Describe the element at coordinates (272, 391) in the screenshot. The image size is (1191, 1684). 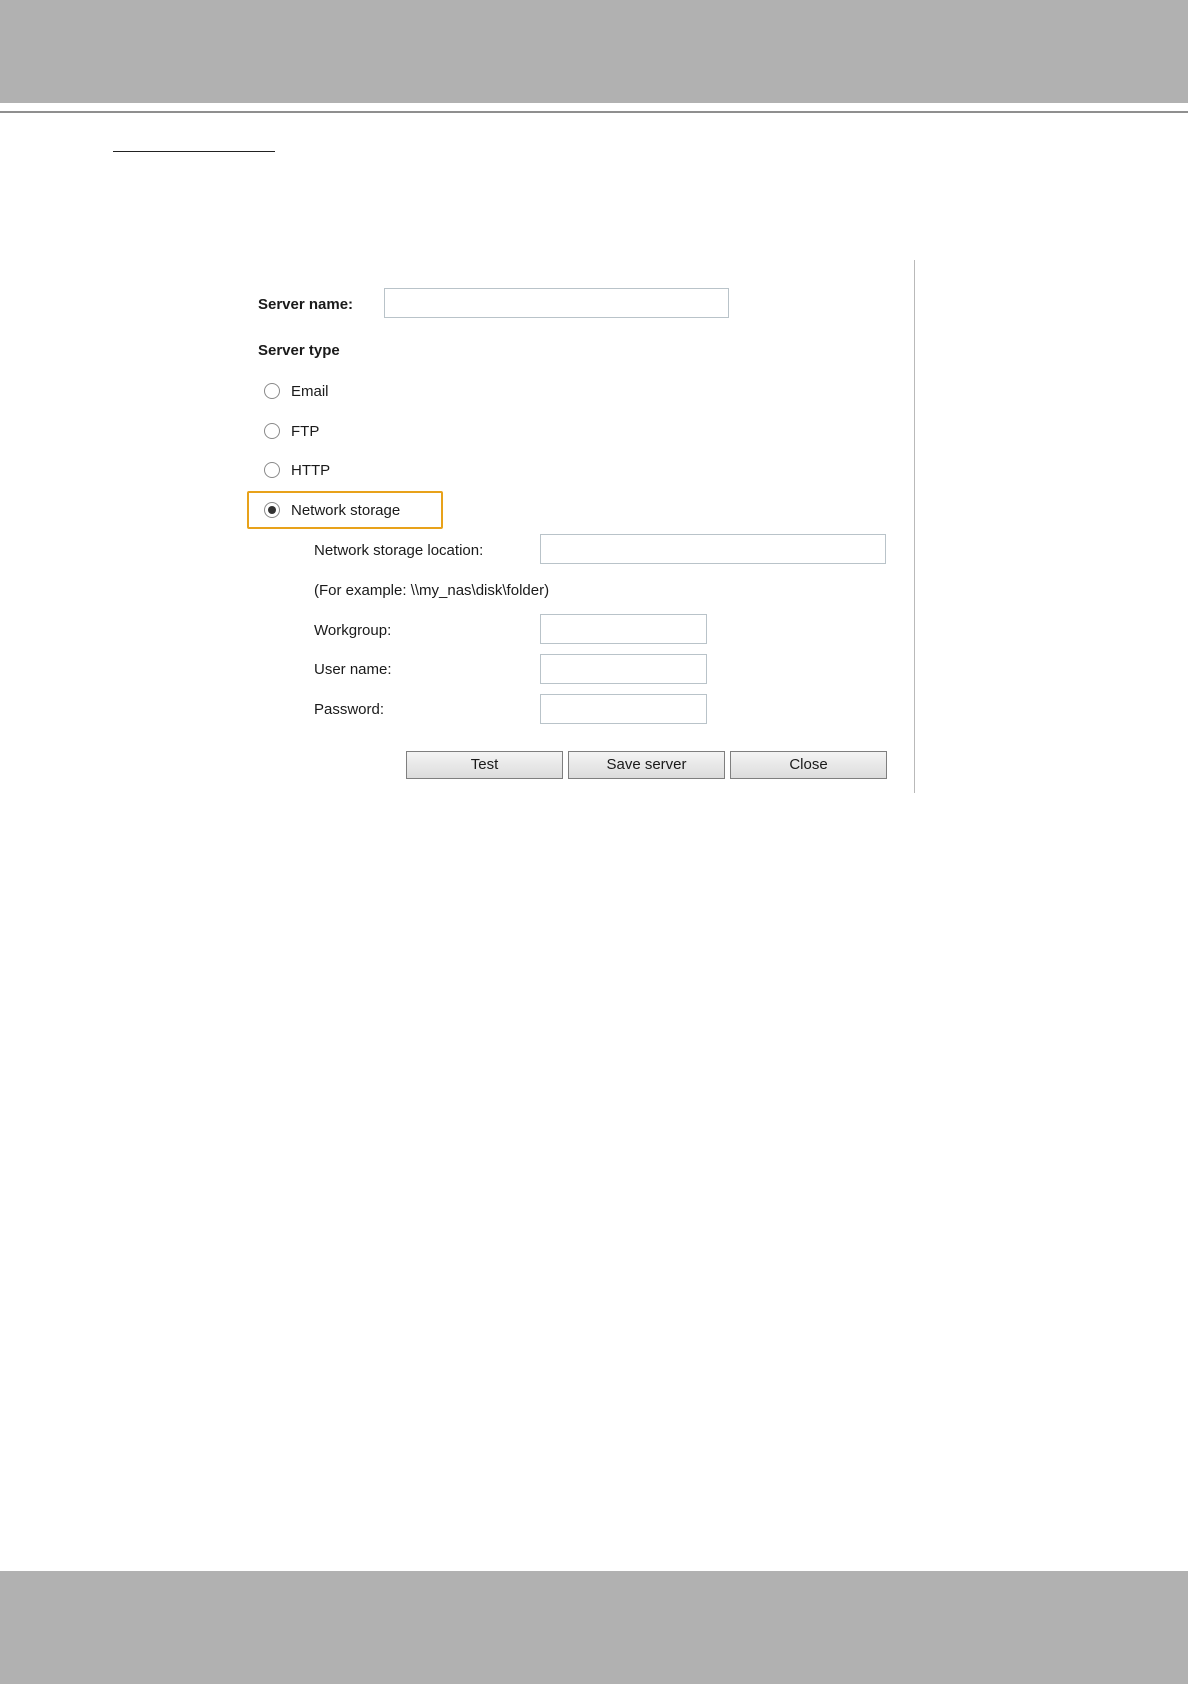
I see `radio-email` at that location.